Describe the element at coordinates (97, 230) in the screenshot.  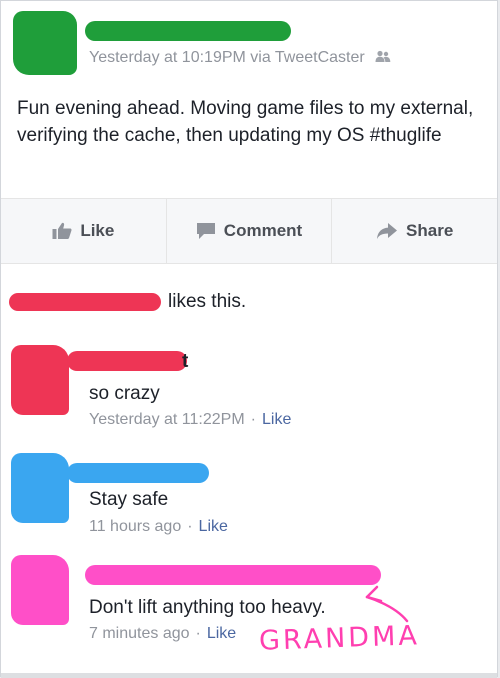
I see `like-button-label: Like` at that location.